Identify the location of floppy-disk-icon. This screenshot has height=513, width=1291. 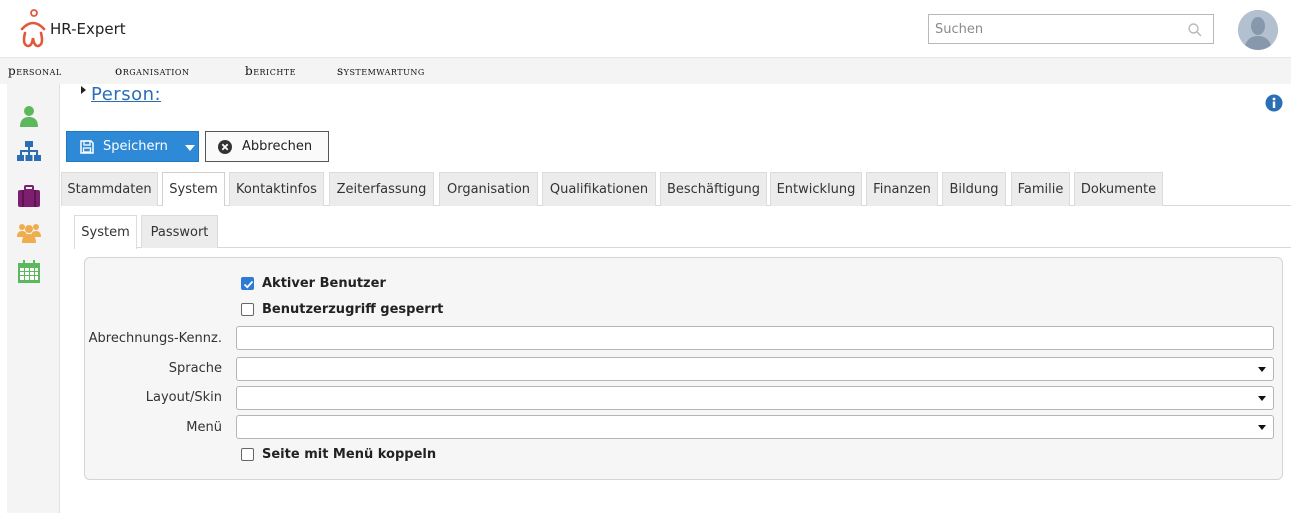
(87, 147).